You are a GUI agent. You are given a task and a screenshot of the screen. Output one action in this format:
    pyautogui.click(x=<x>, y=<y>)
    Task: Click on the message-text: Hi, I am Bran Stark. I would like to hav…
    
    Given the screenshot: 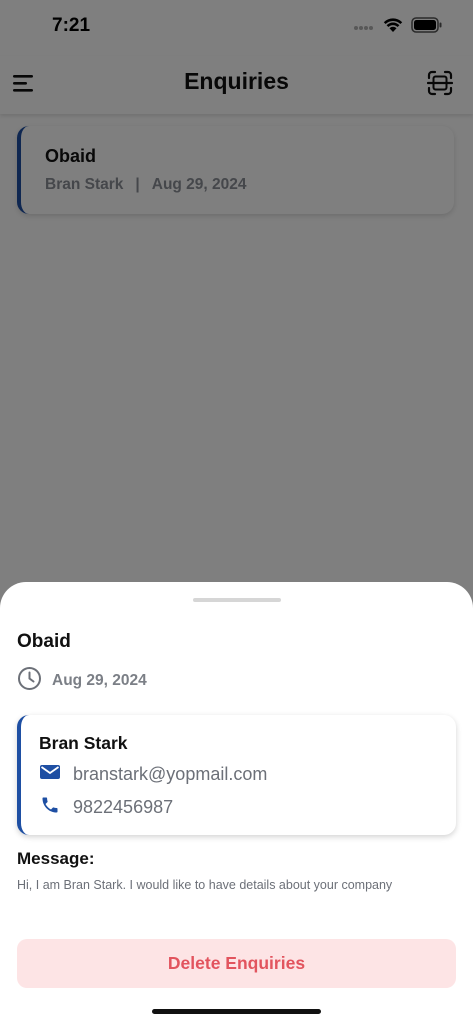 What is the action you would take?
    pyautogui.click(x=205, y=885)
    